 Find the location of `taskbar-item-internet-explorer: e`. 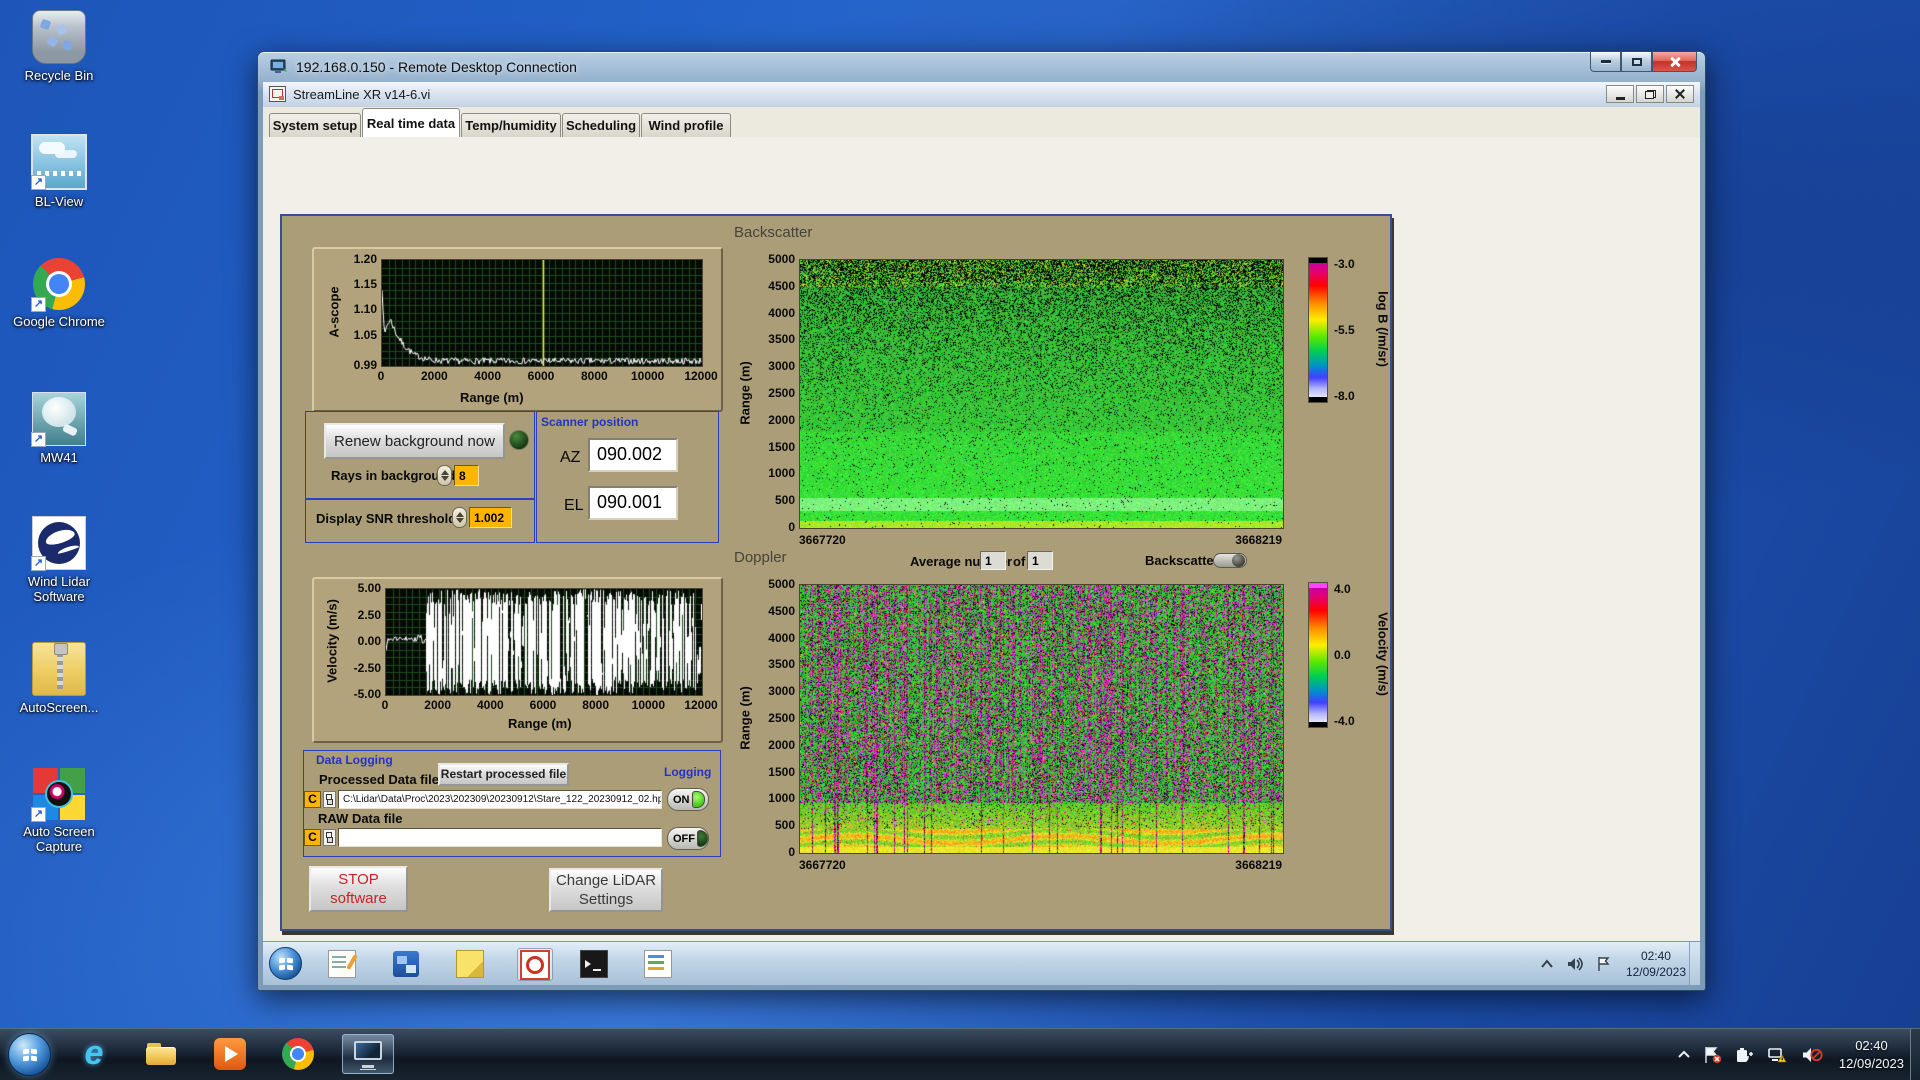

taskbar-item-internet-explorer: e is located at coordinates (94, 1054).